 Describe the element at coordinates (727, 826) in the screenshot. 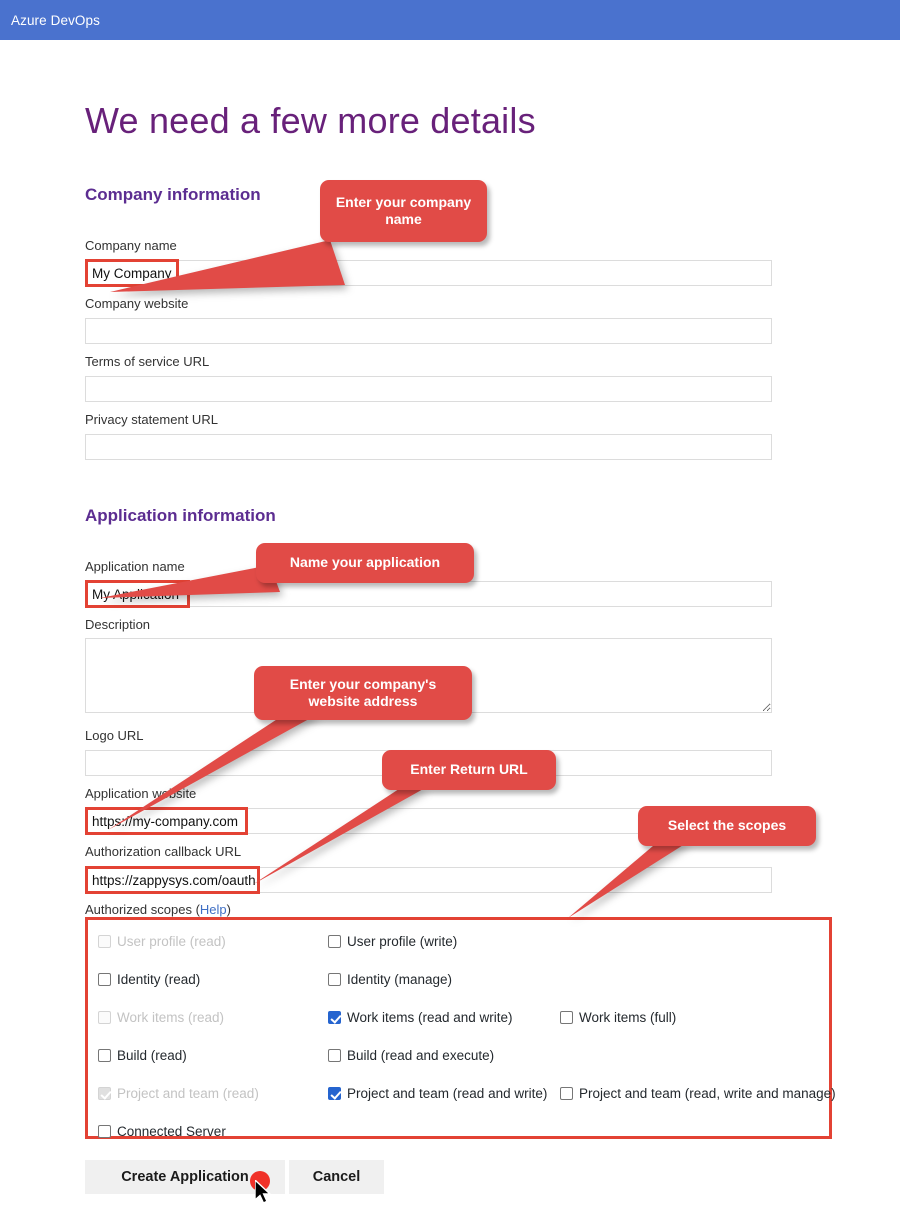

I see `callout-label-select-scopes: Select the scopes` at that location.